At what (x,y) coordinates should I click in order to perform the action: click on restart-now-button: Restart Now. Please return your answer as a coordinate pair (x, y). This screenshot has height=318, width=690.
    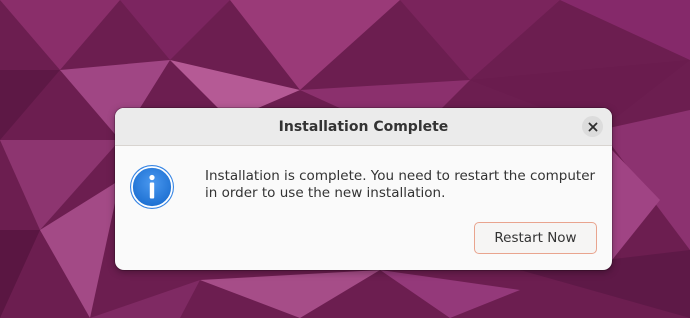
    Looking at the image, I should click on (535, 238).